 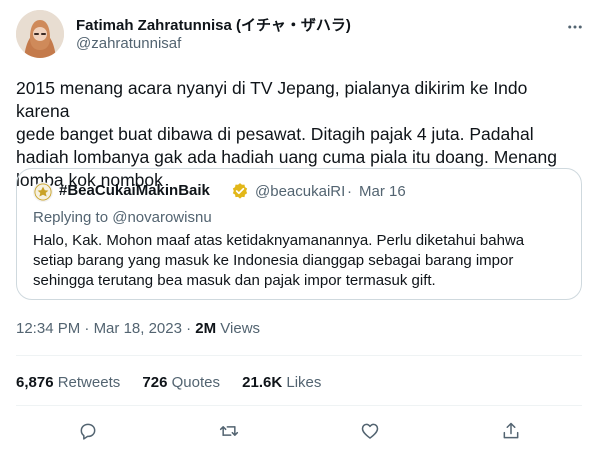 I want to click on likes-label: Likes, so click(x=302, y=382).